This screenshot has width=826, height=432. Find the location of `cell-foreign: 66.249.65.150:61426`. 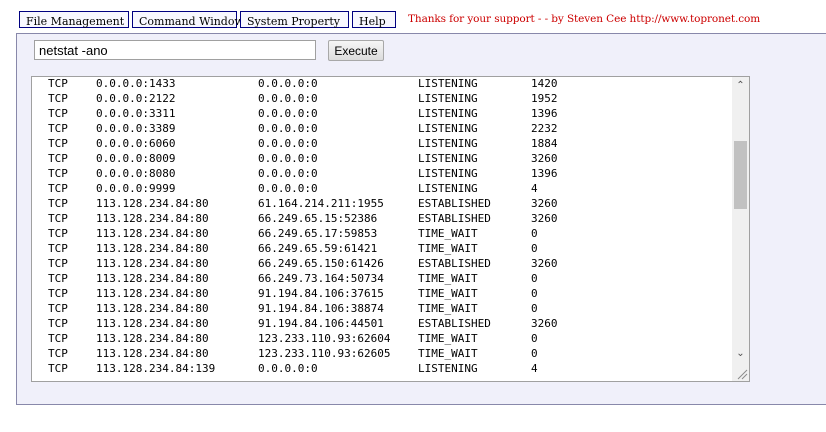

cell-foreign: 66.249.65.150:61426 is located at coordinates (321, 263).